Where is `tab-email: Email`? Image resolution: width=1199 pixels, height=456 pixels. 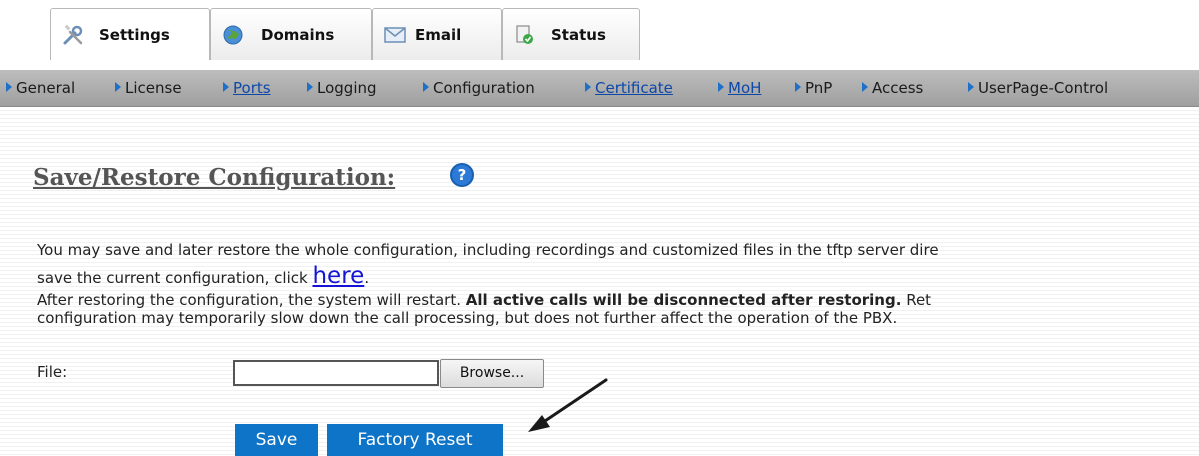 tab-email: Email is located at coordinates (437, 34).